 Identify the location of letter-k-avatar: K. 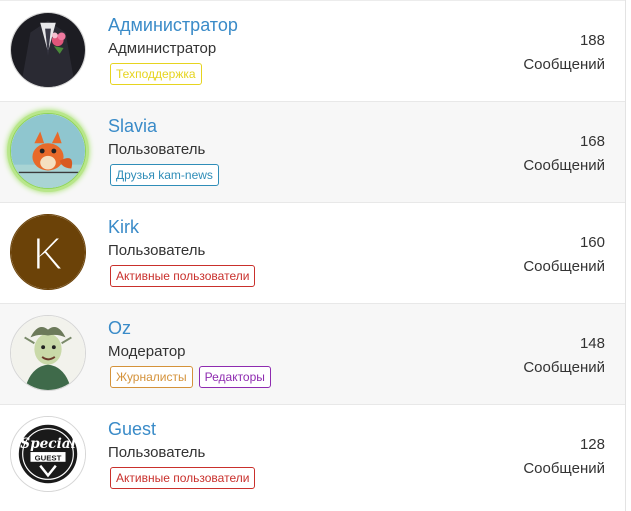
(48, 252).